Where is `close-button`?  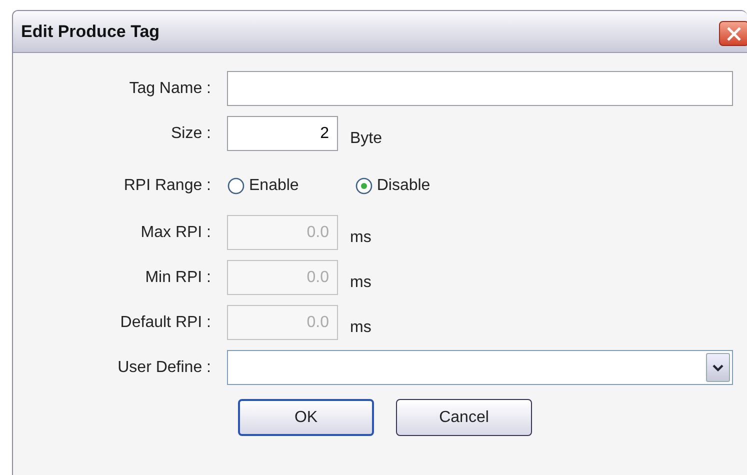 close-button is located at coordinates (733, 33).